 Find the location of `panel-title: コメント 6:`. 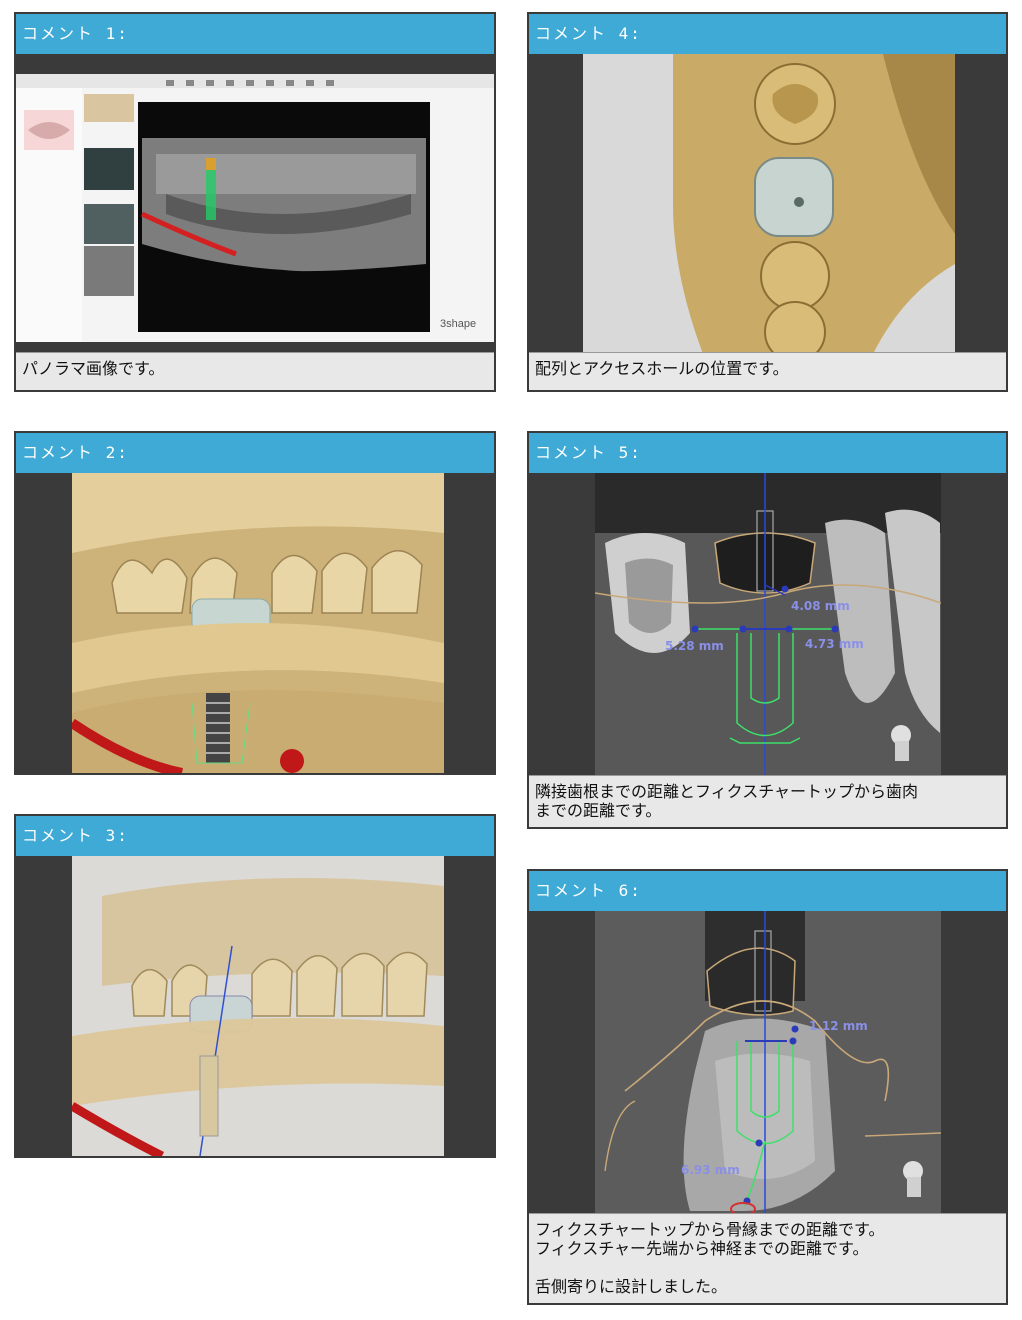

panel-title: コメント 6: is located at coordinates (767, 891).